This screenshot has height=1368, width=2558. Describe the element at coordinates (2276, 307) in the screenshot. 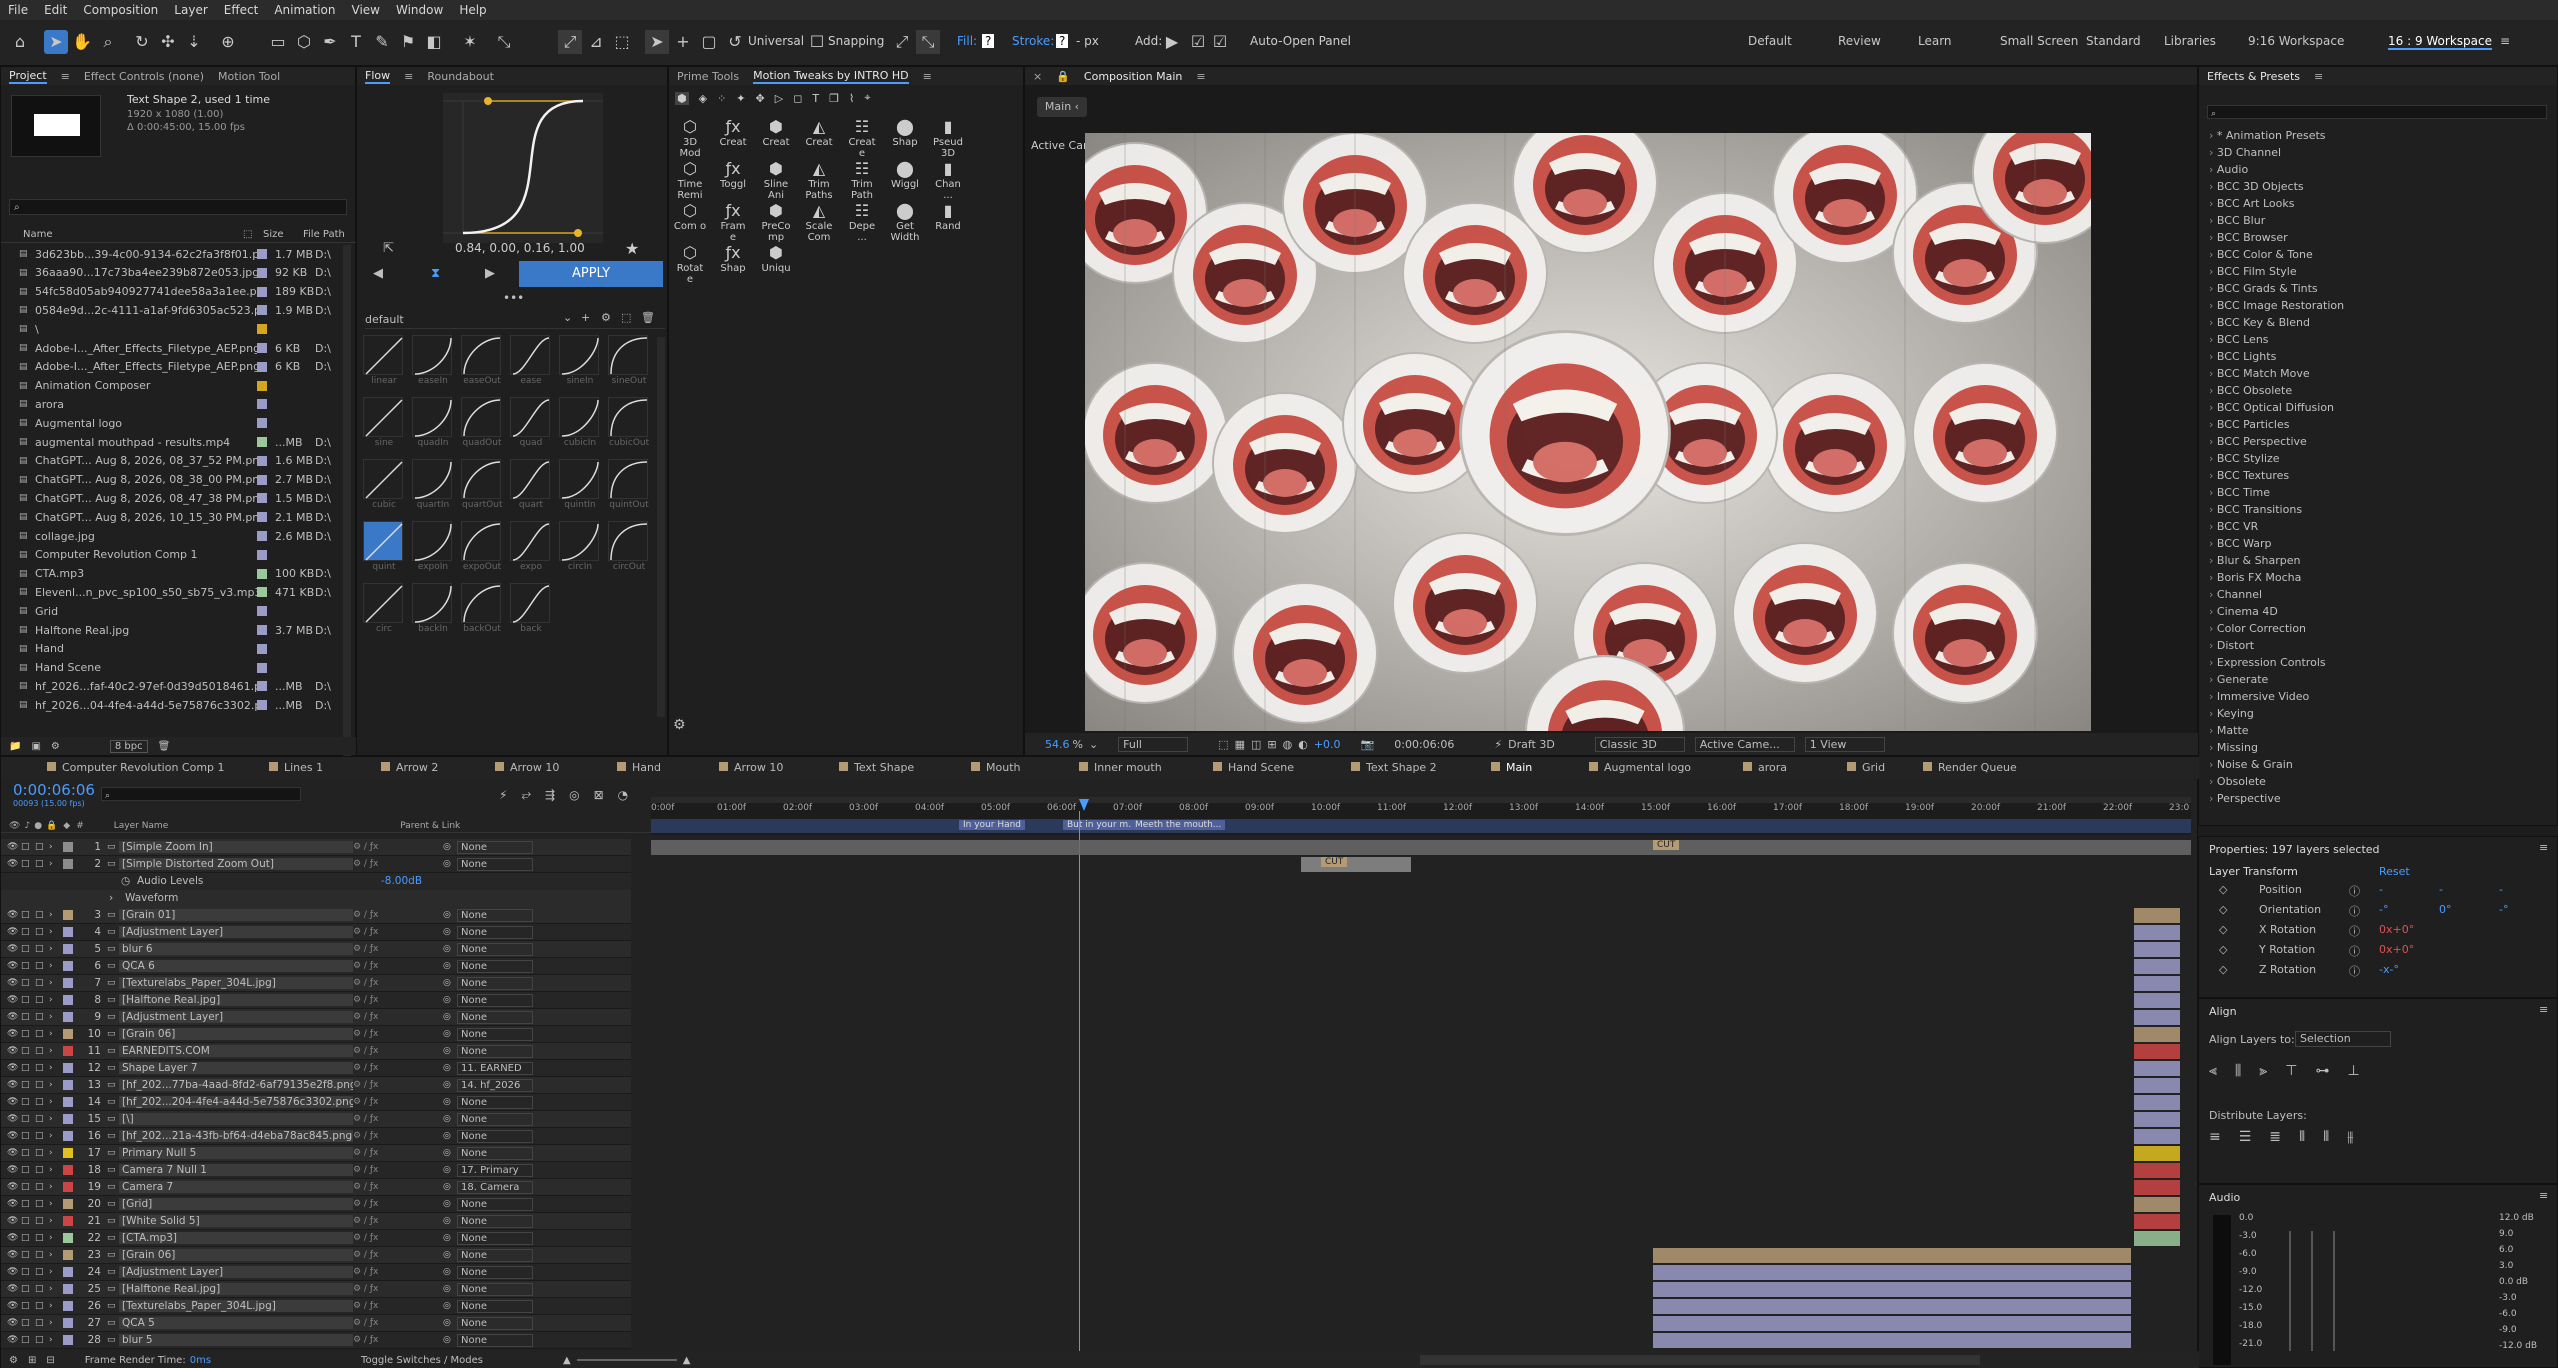

I see `effect-category: › BCC Image Restoration` at that location.